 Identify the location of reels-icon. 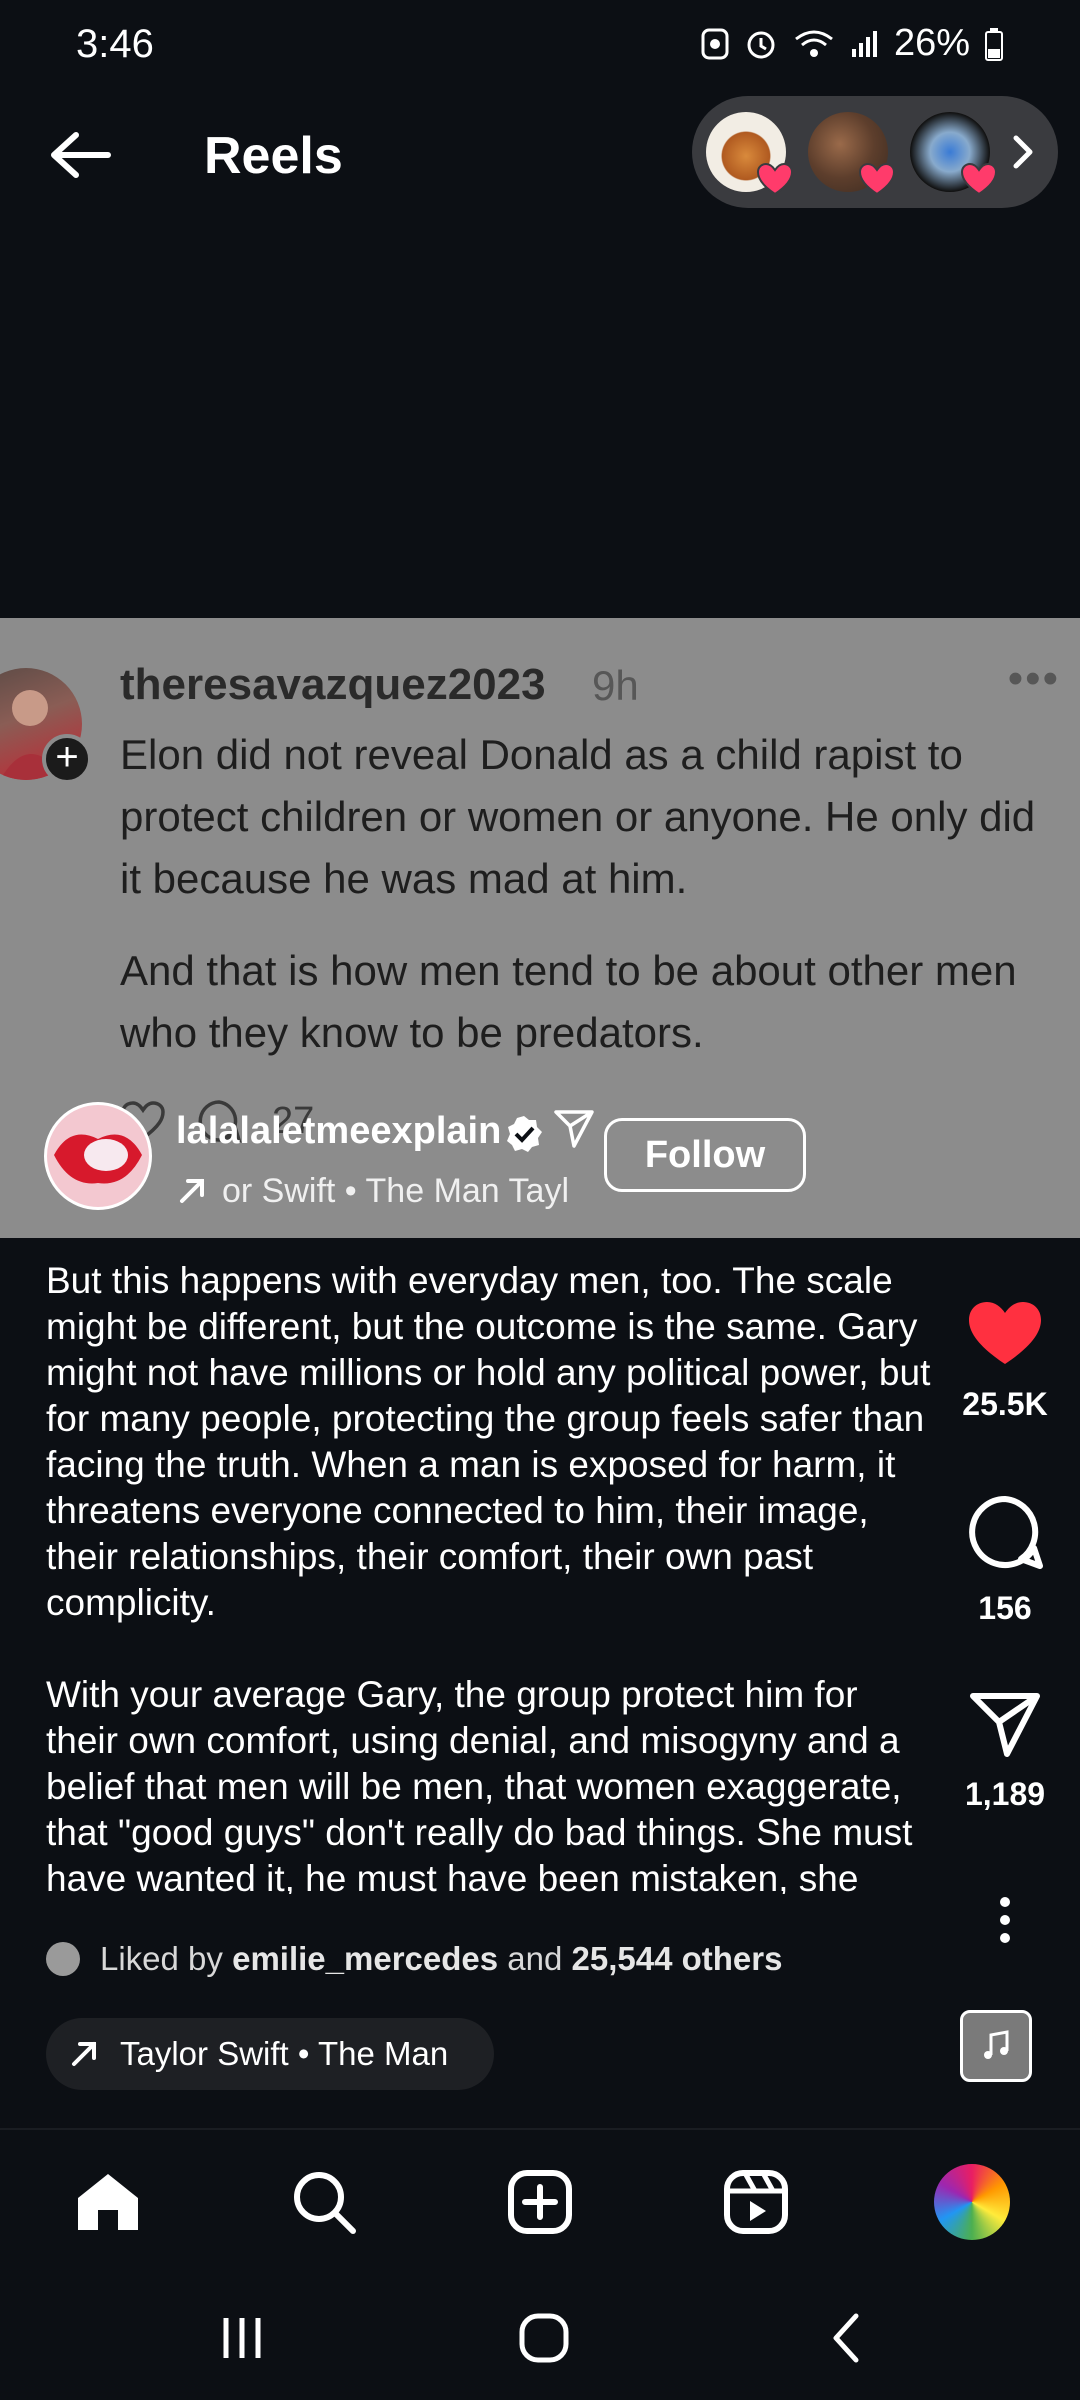
(756, 2202).